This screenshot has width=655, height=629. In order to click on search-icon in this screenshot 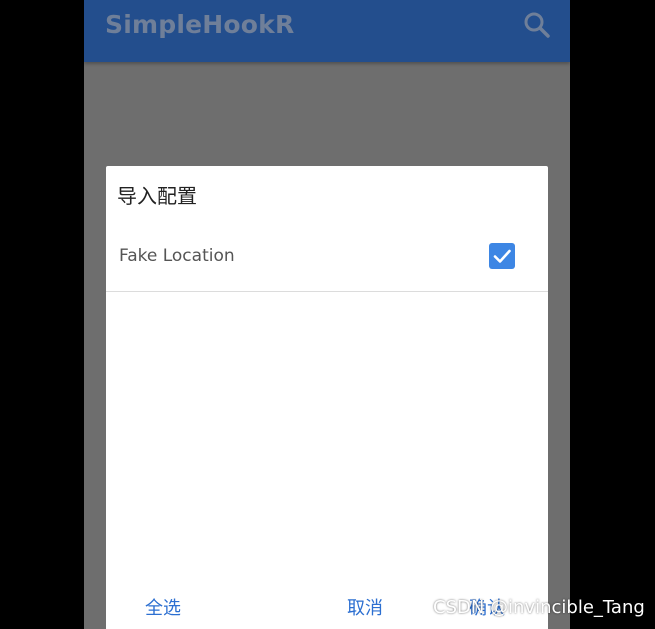, I will do `click(537, 25)`.